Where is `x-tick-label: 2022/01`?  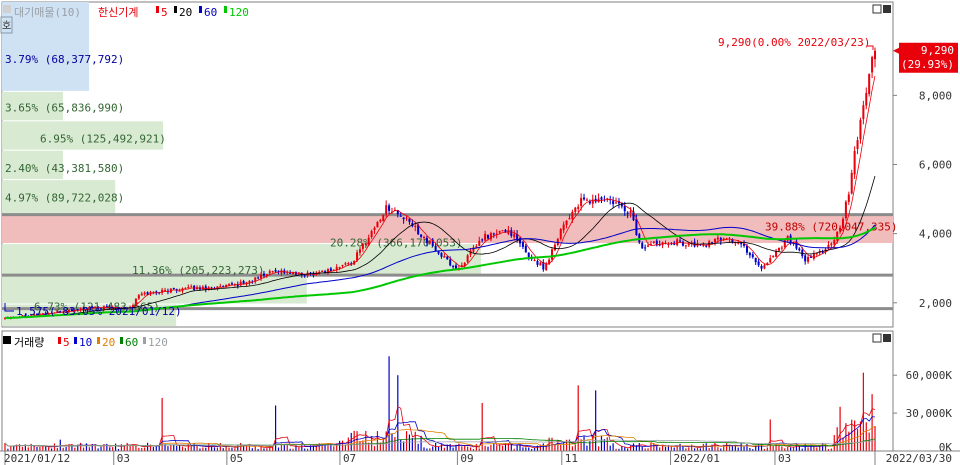 x-tick-label: 2022/01 is located at coordinates (697, 458).